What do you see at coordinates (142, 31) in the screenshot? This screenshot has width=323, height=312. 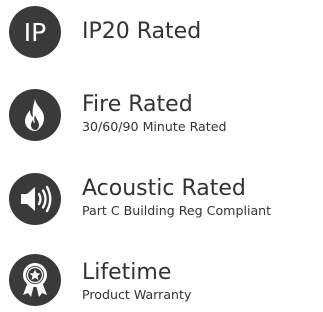 I see `feature-title: IP20 Rated` at bounding box center [142, 31].